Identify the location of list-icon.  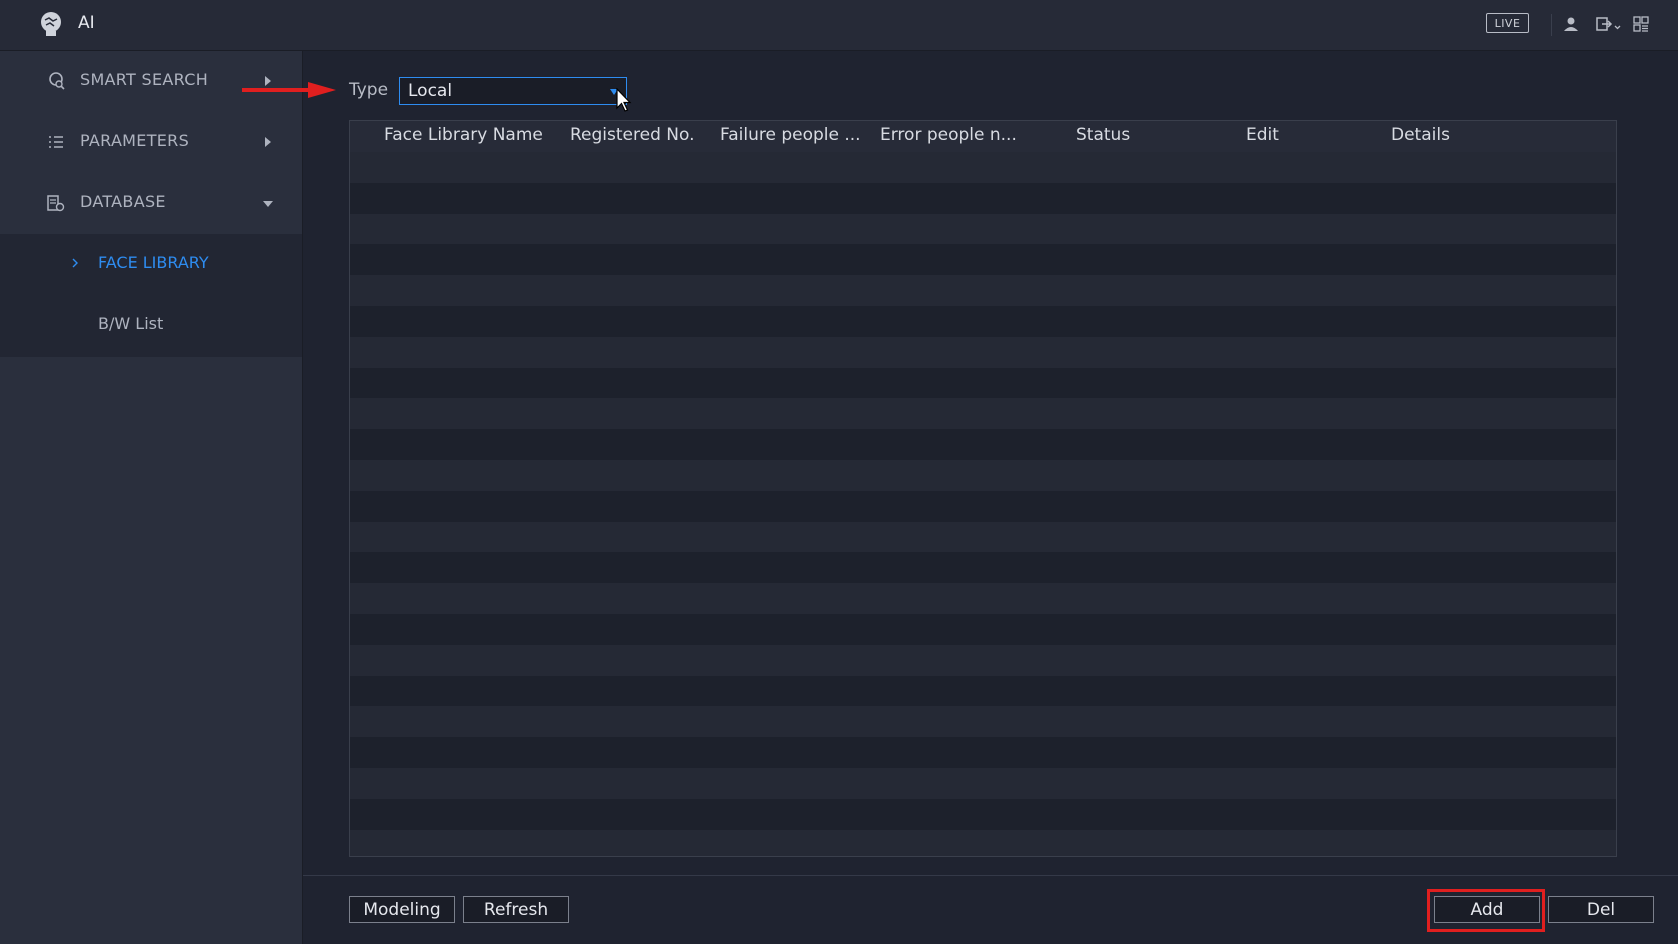
(56, 142).